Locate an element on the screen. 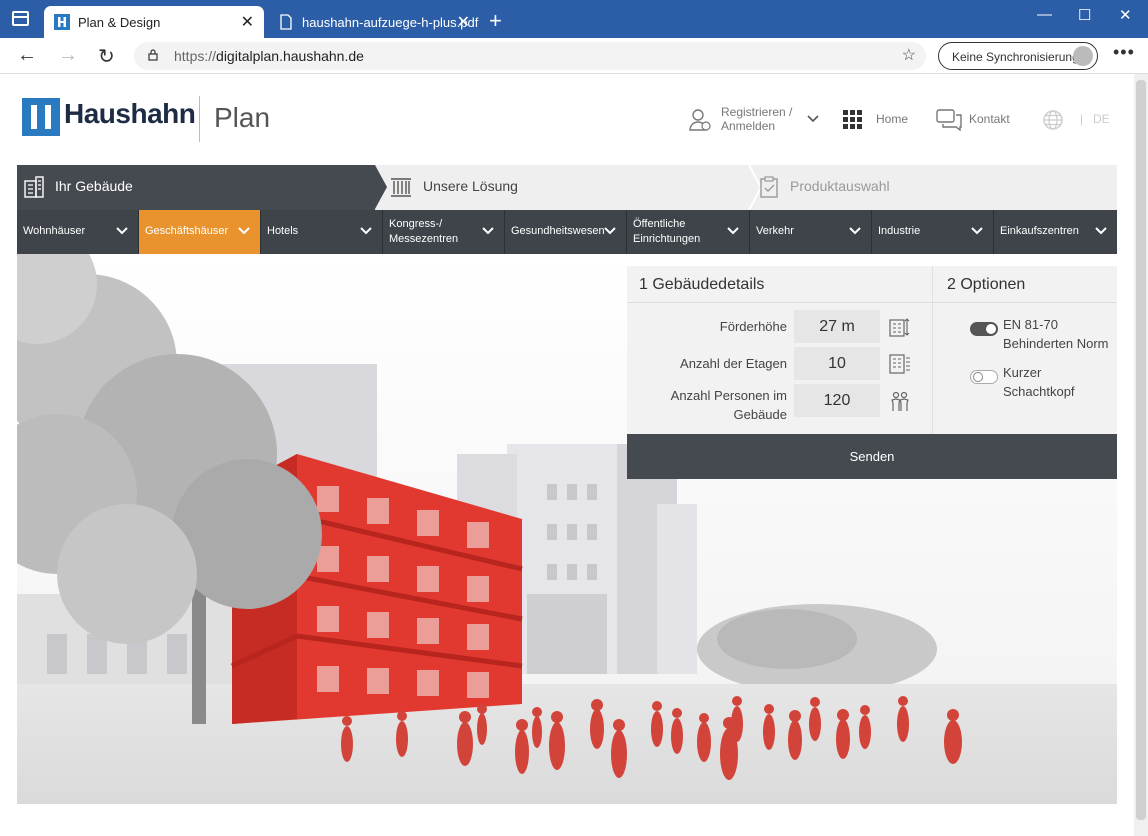 The image size is (1148, 836). maximize-icon: ☐ is located at coordinates (1084, 15).